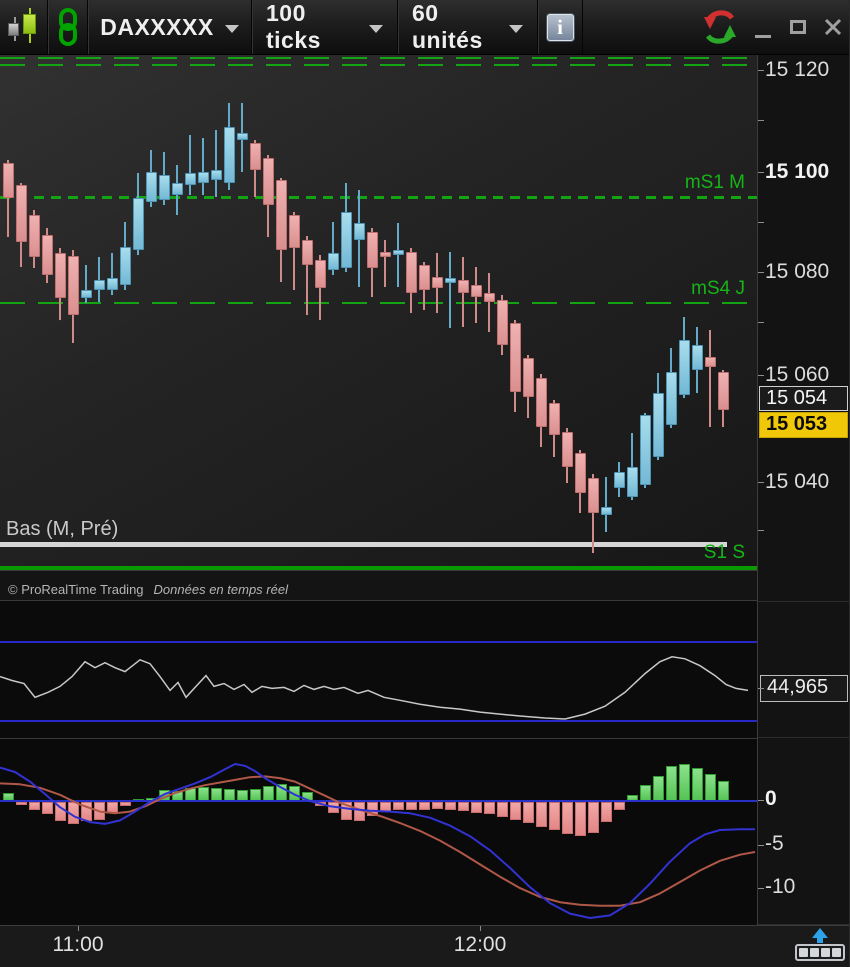  I want to click on minimize-icon, so click(762, 36).